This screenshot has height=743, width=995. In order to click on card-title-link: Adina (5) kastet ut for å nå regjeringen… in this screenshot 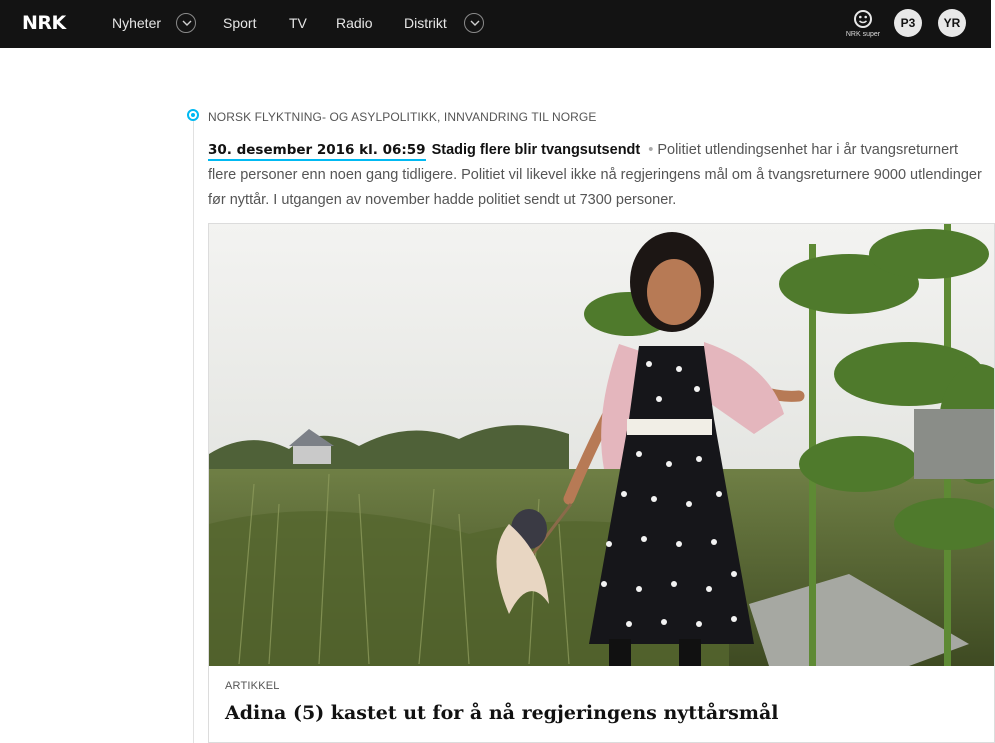, I will do `click(502, 713)`.